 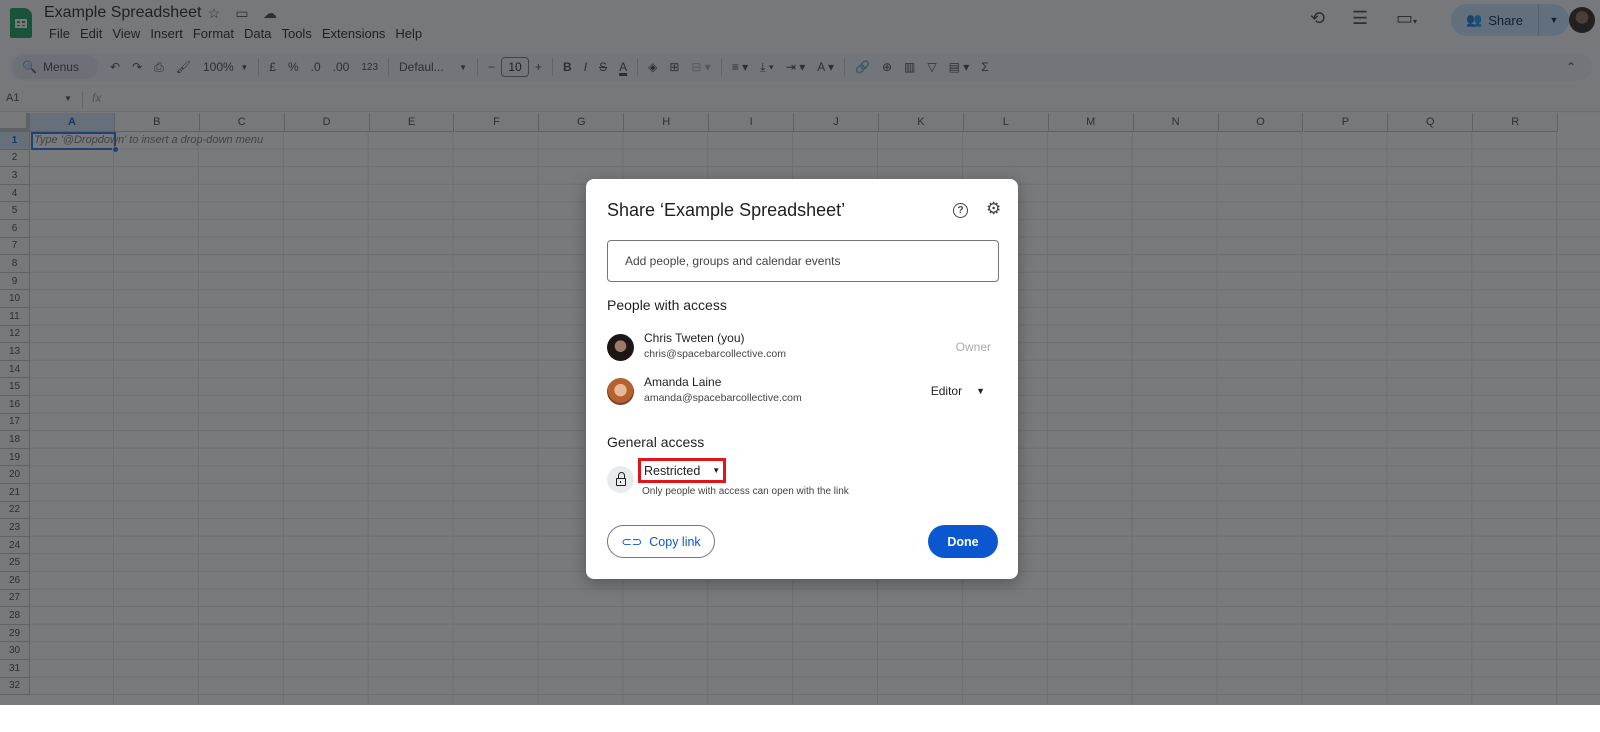 I want to click on done-button: Done, so click(x=963, y=541).